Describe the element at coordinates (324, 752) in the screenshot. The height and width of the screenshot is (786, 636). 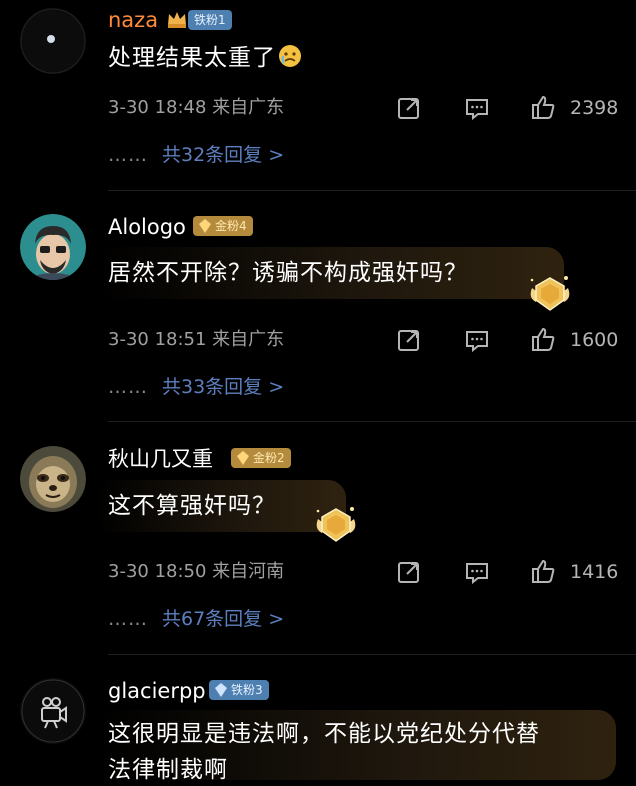
I see `comment-text: 这很明显是违法啊，不能以党纪处分代替 法律制裁啊` at that location.